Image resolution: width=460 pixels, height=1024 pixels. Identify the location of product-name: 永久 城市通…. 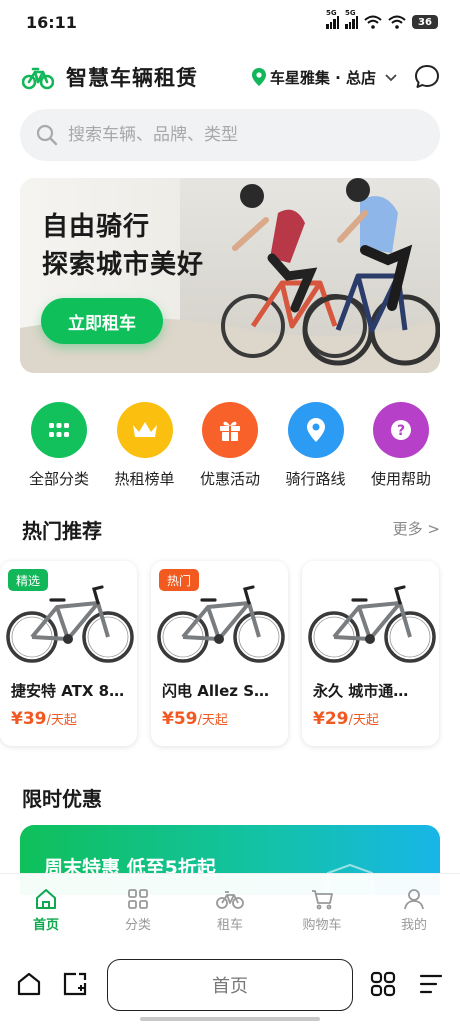
(361, 691).